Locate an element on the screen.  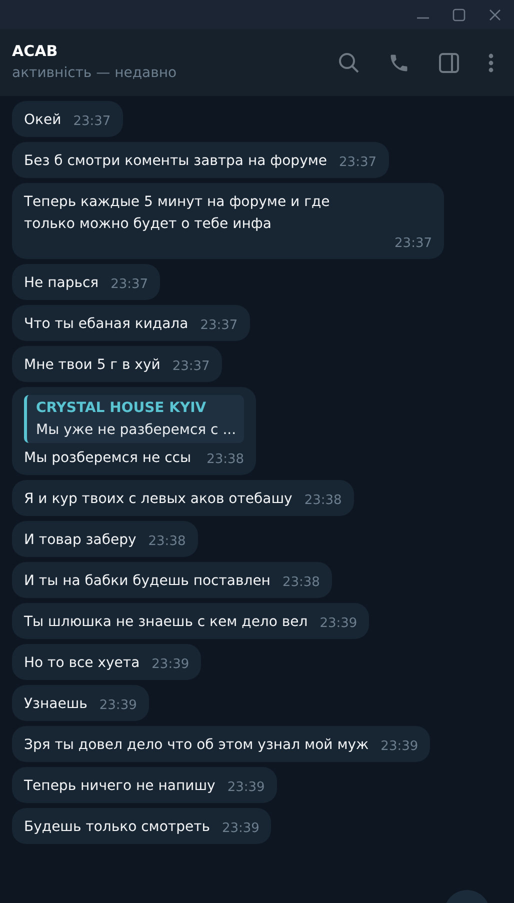
message-text: Мы розберемся не ссы is located at coordinates (108, 458).